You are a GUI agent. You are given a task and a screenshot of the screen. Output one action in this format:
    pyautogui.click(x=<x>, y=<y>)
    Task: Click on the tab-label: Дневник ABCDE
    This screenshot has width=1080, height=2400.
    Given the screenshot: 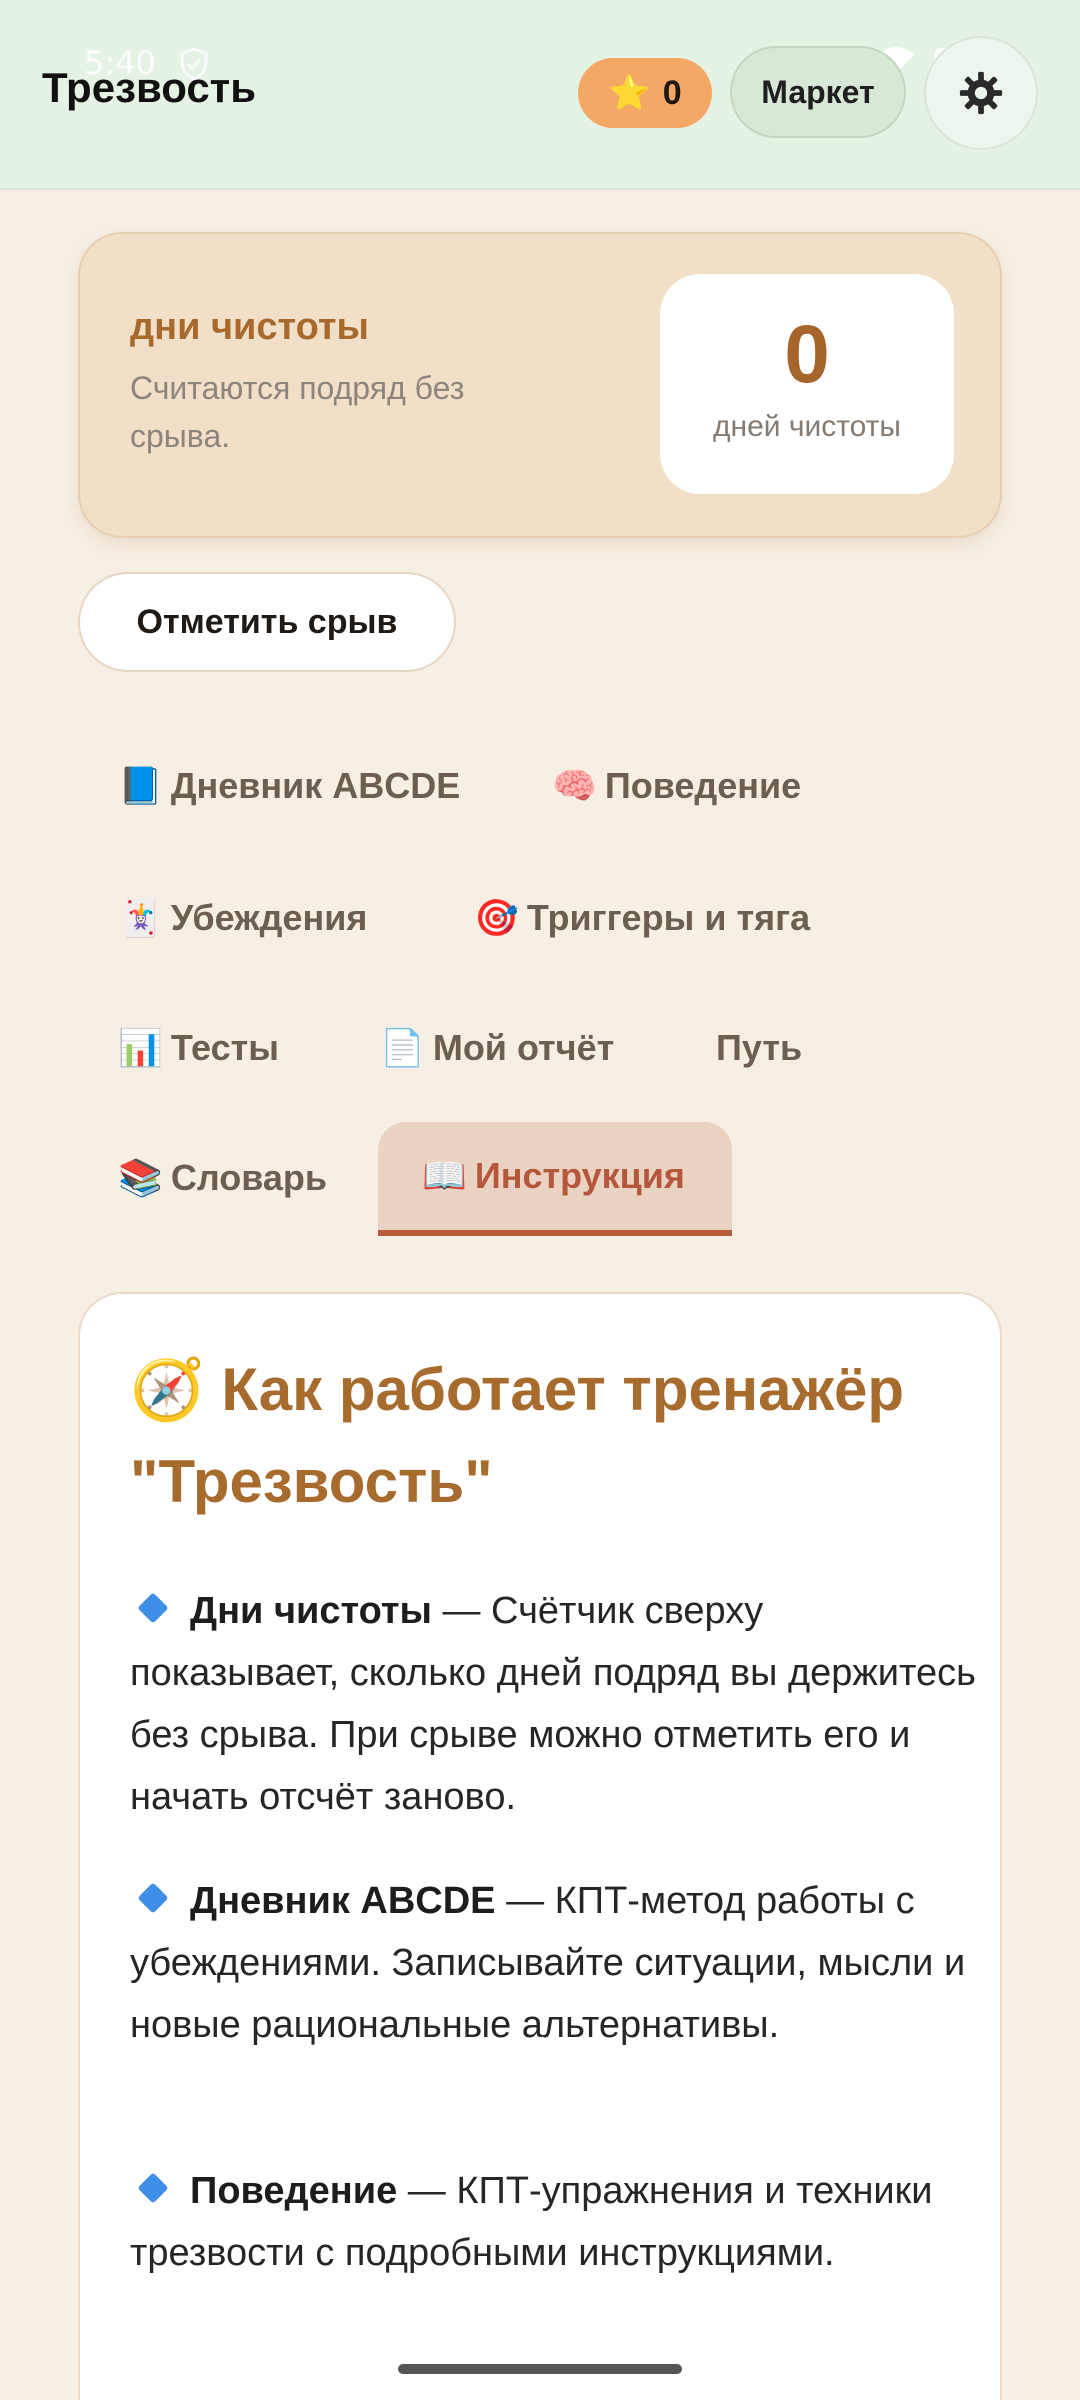 What is the action you would take?
    pyautogui.click(x=315, y=785)
    